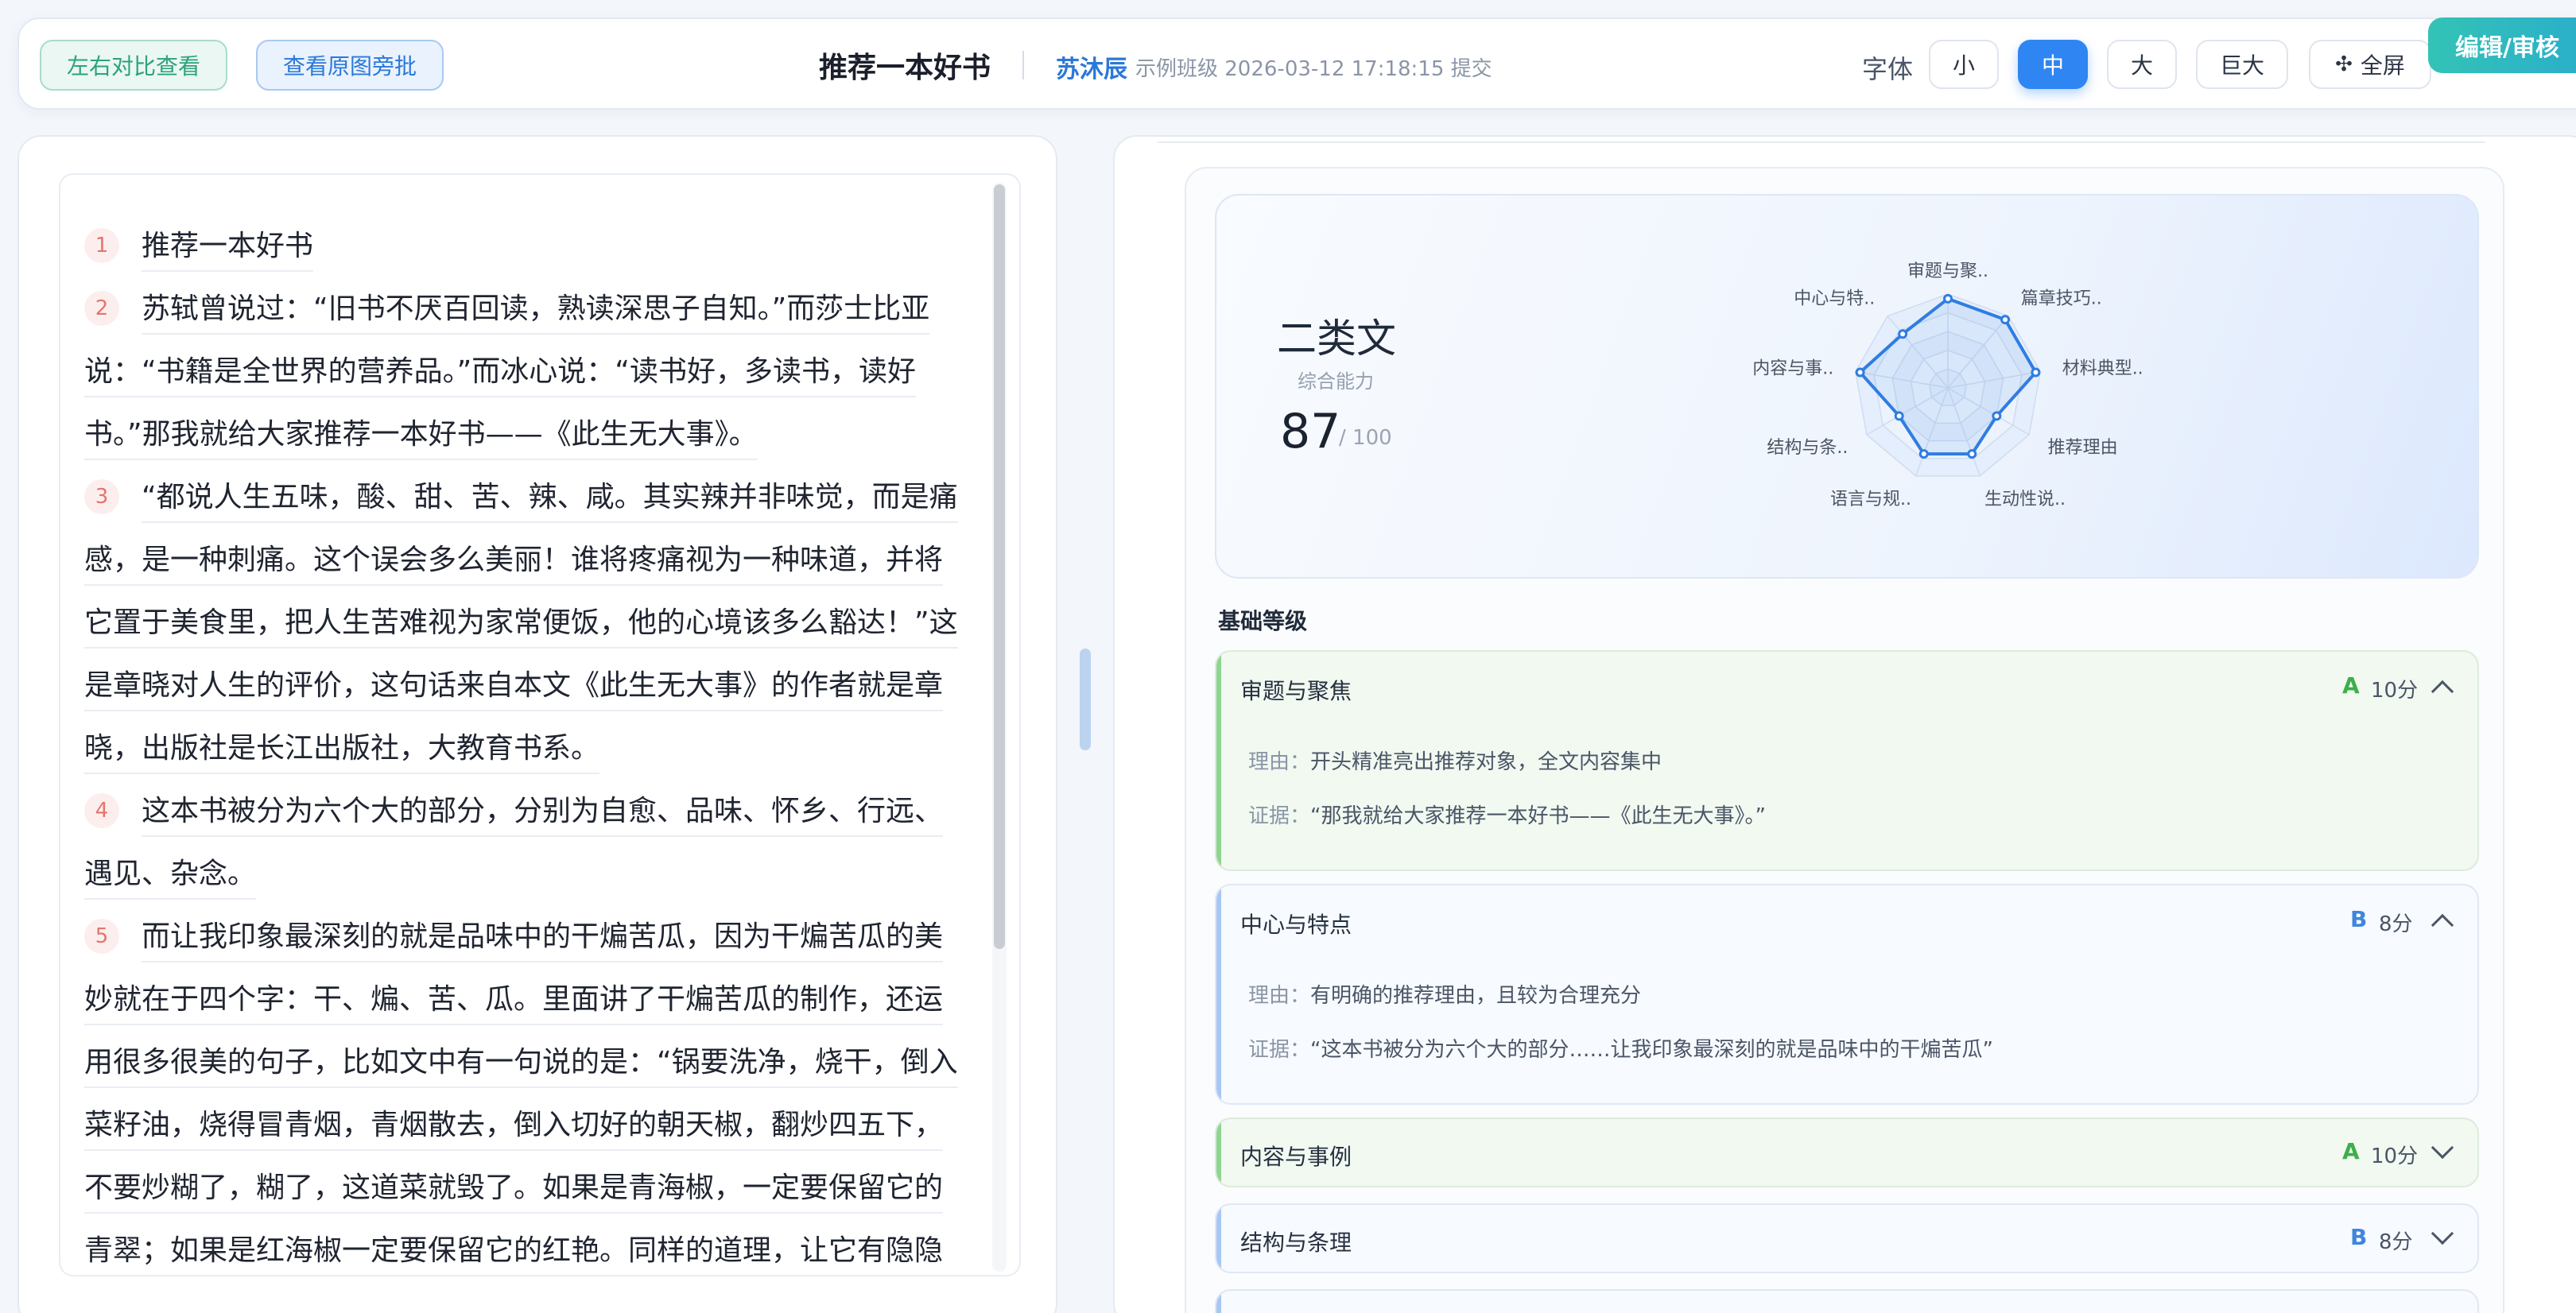 The image size is (2576, 1313). Describe the element at coordinates (1314, 69) in the screenshot. I see `submission-meta: 示例班级 2026-03-12 17:18:15 提交` at that location.